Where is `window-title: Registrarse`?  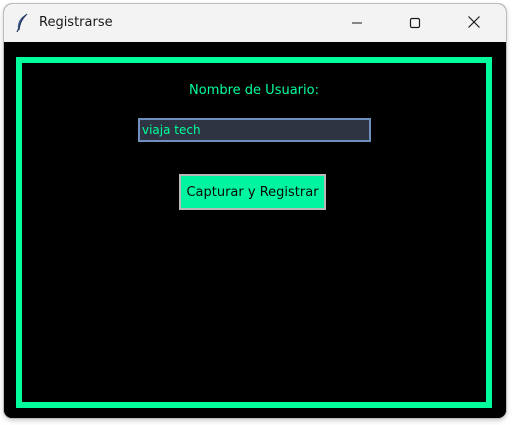 window-title: Registrarse is located at coordinates (76, 22).